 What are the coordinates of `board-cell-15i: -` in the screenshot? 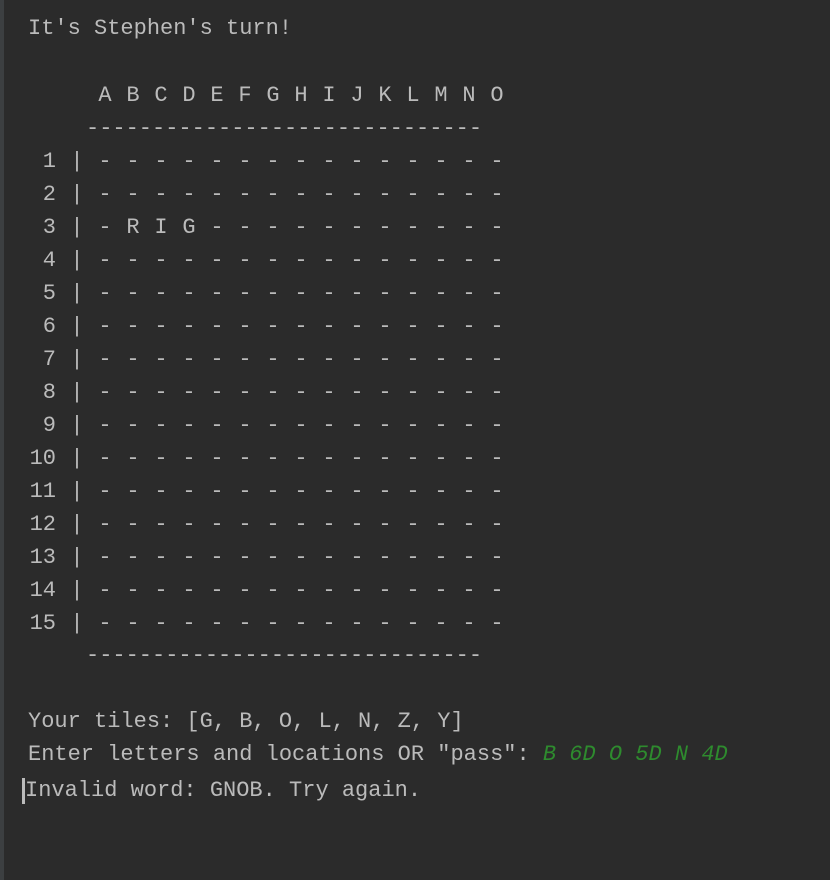 It's located at (329, 623).